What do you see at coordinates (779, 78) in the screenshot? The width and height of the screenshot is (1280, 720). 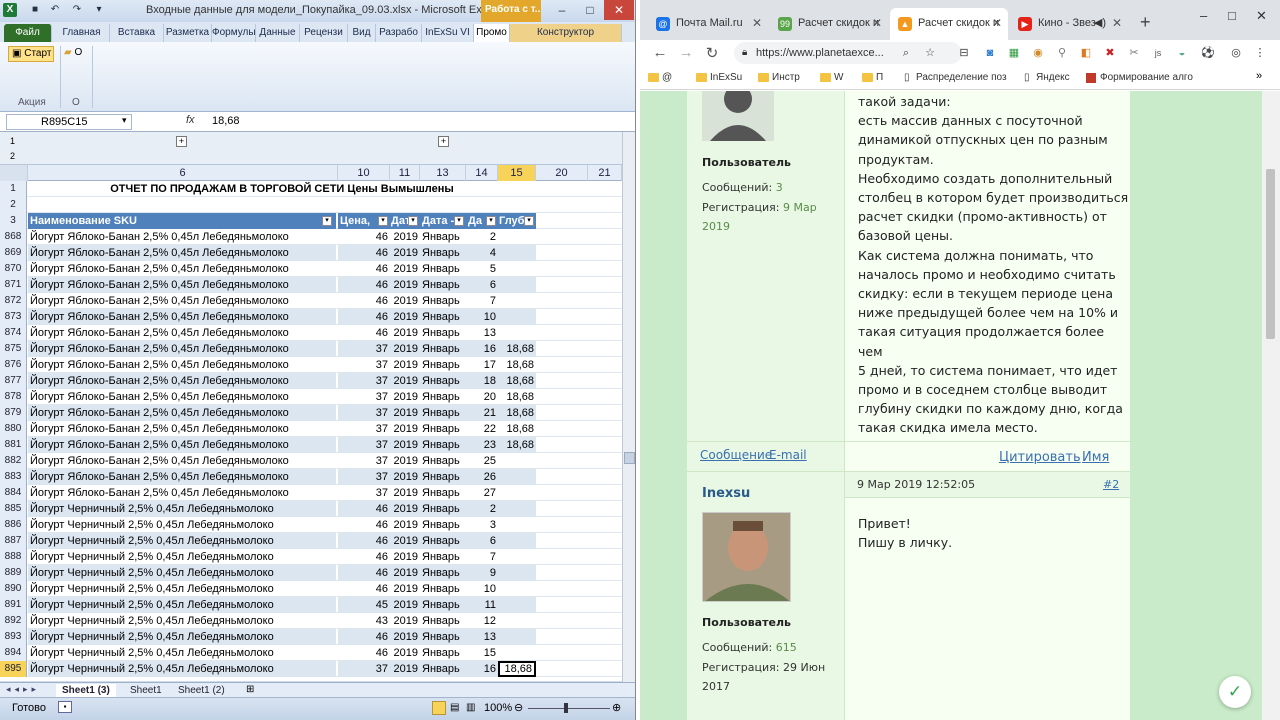 I see `bookmark-item: Инстр` at bounding box center [779, 78].